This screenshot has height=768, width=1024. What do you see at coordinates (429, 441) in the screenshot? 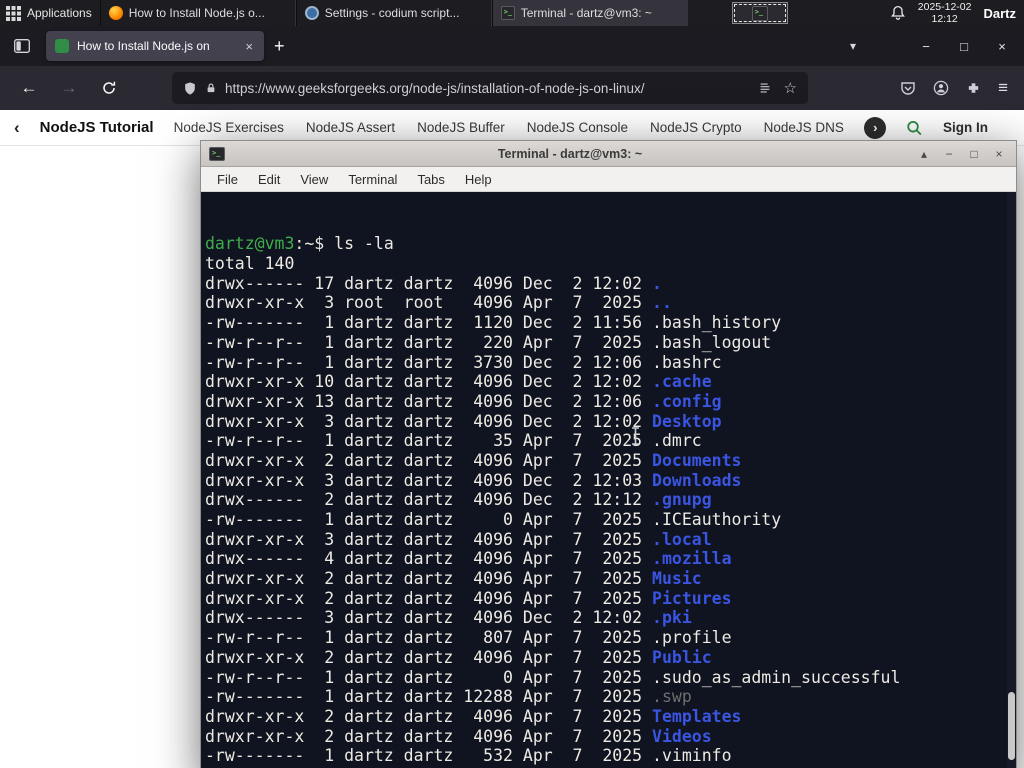
I see `file-meta: -rw-r--r-- 1 dartz dartz 35 Apr 7 2025` at bounding box center [429, 441].